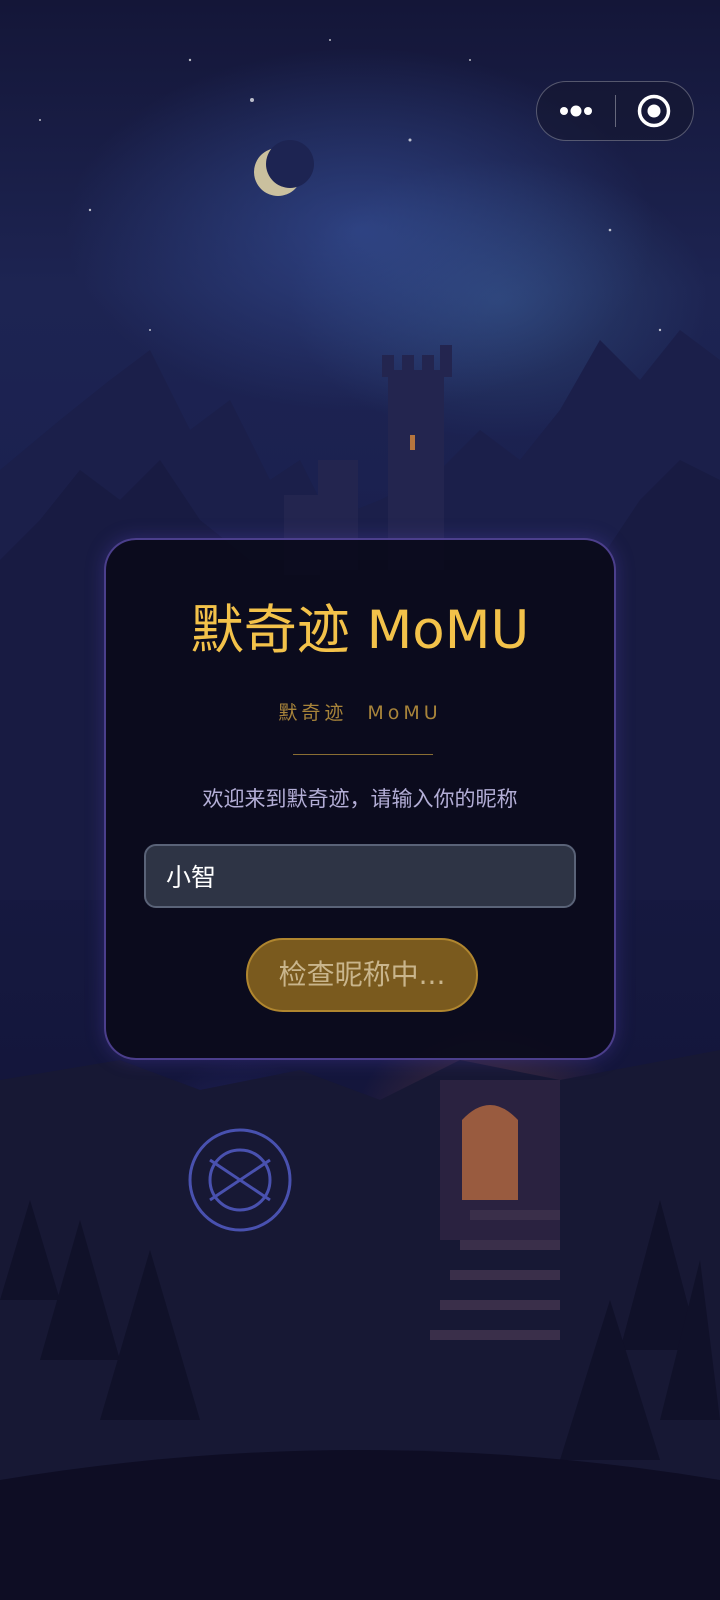  Describe the element at coordinates (284, 168) in the screenshot. I see `moon-icon` at that location.